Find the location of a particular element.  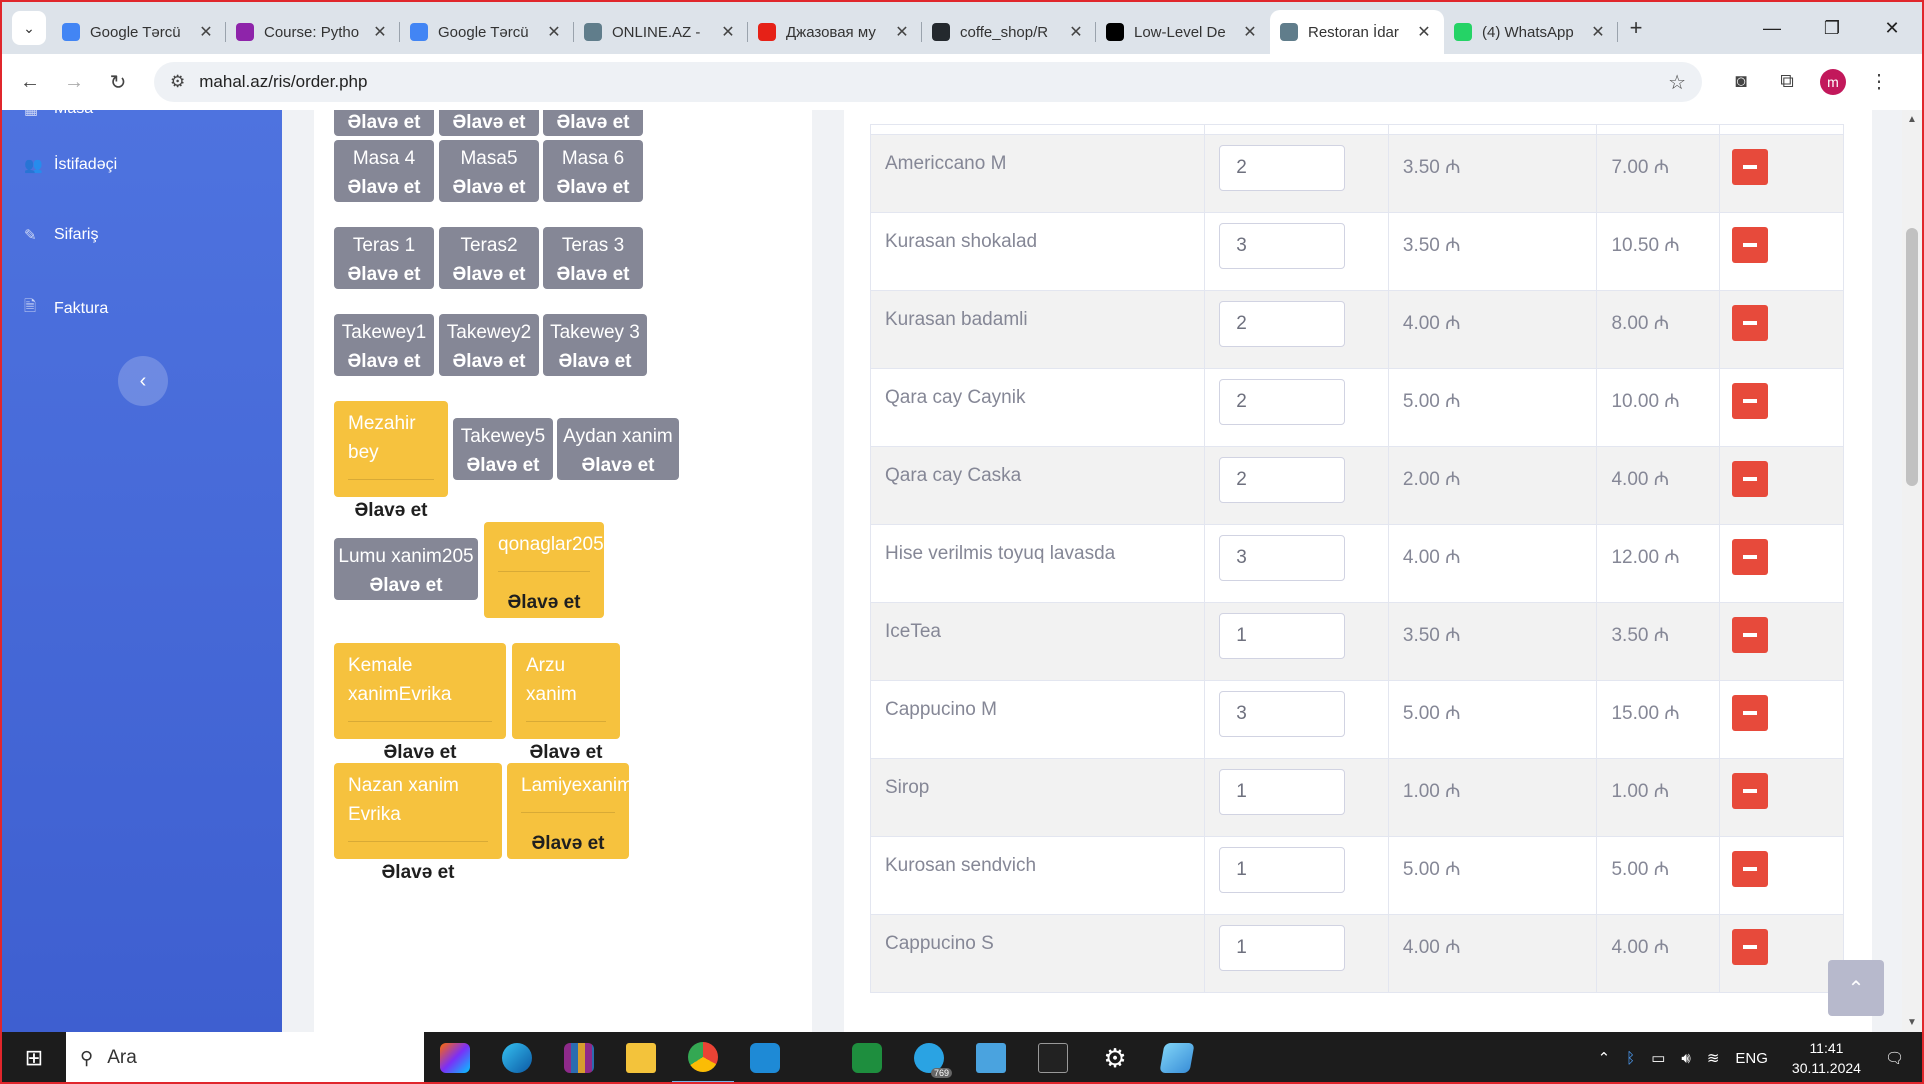

contacts-app-icon is located at coordinates (991, 1057).